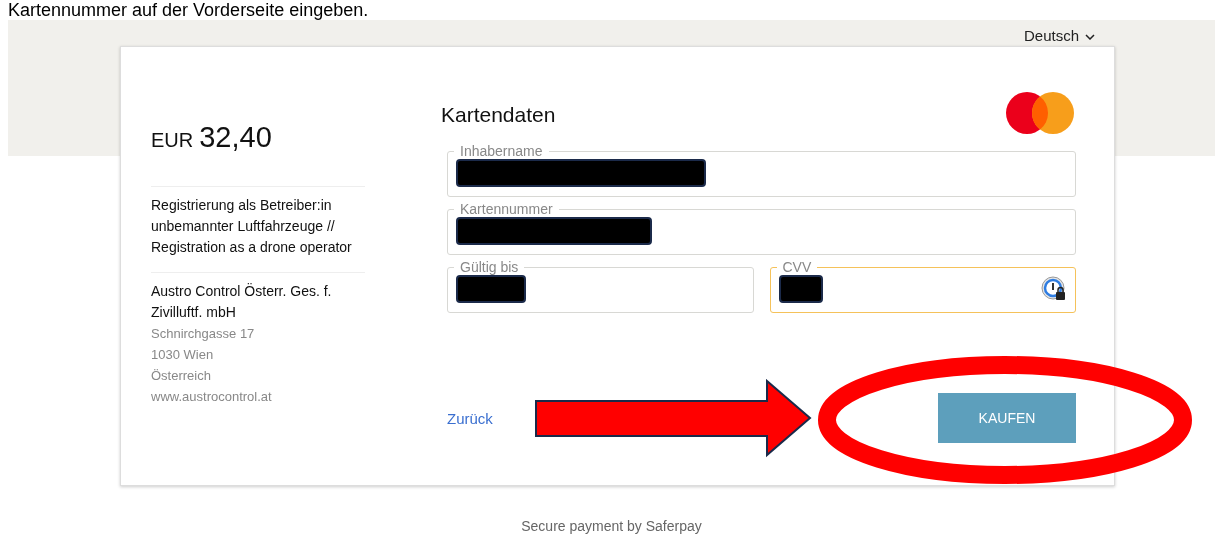 The height and width of the screenshot is (545, 1223). What do you see at coordinates (172, 140) in the screenshot?
I see `currency-text: EUR` at bounding box center [172, 140].